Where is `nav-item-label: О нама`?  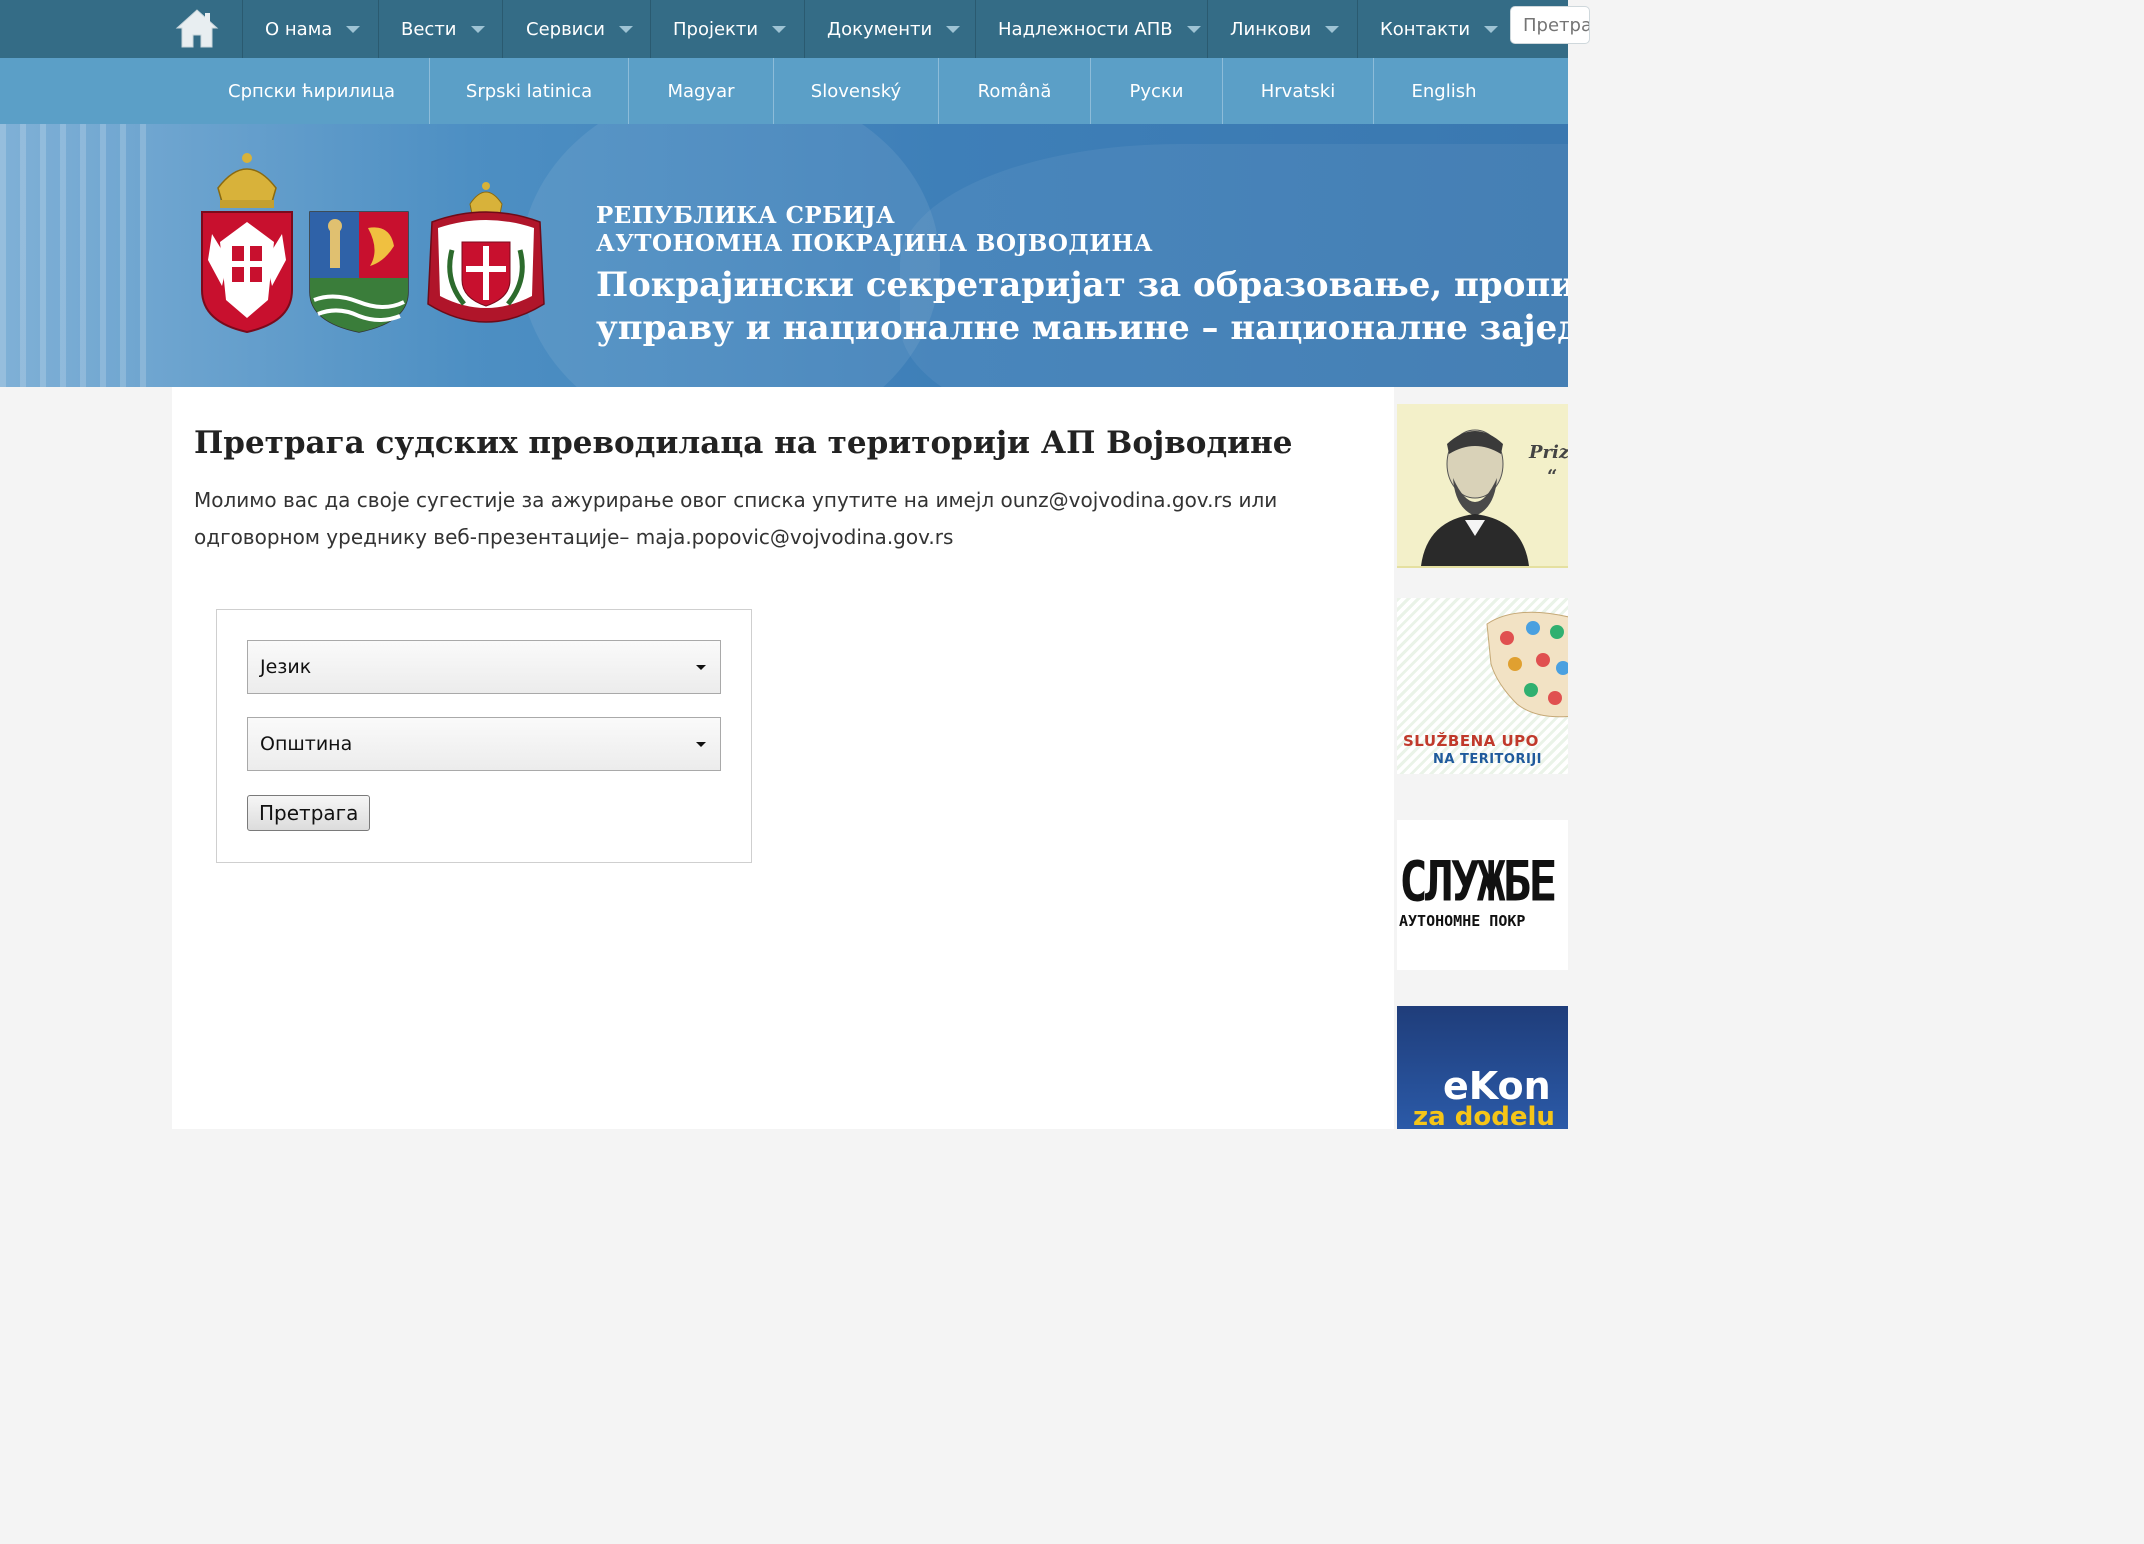 nav-item-label: О нама is located at coordinates (299, 29).